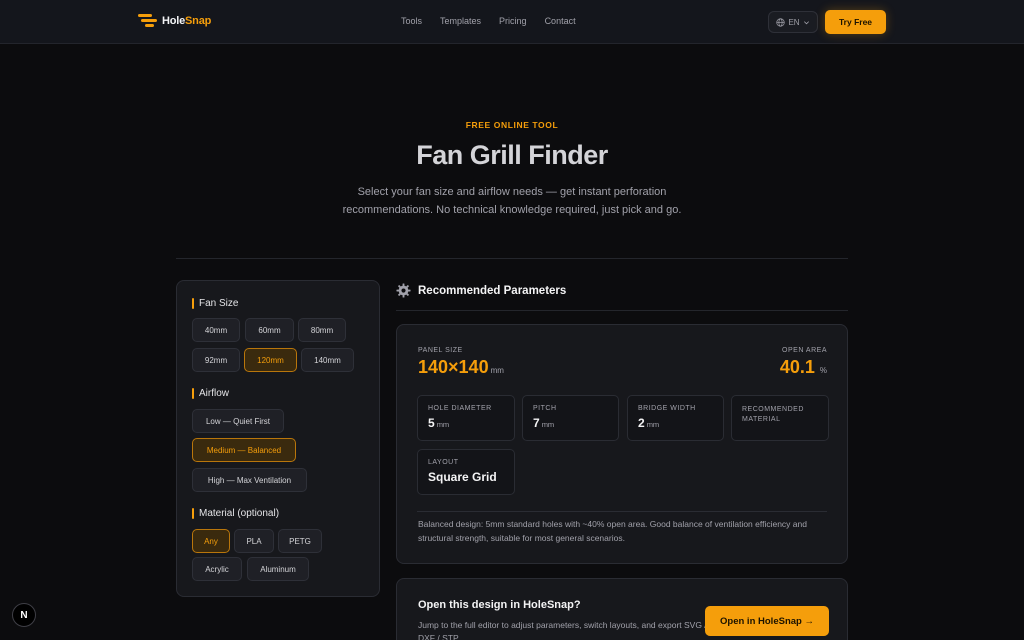  I want to click on bridge-width-value: 2 mm, so click(649, 423).